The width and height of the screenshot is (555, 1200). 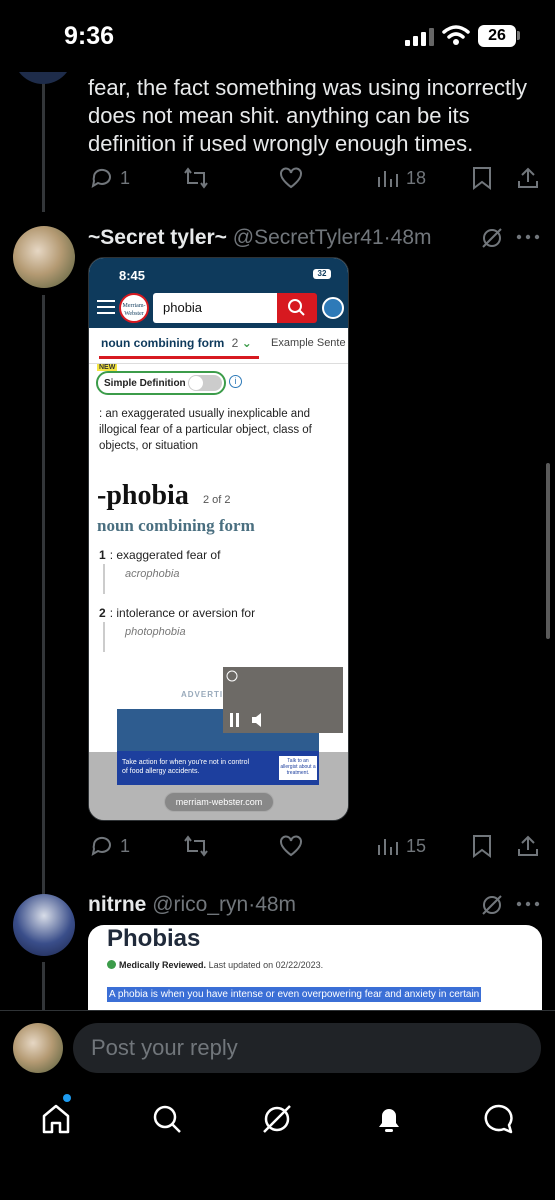 What do you see at coordinates (177, 613) in the screenshot?
I see `embed-sense-2: 2: intolerance or aversion for` at bounding box center [177, 613].